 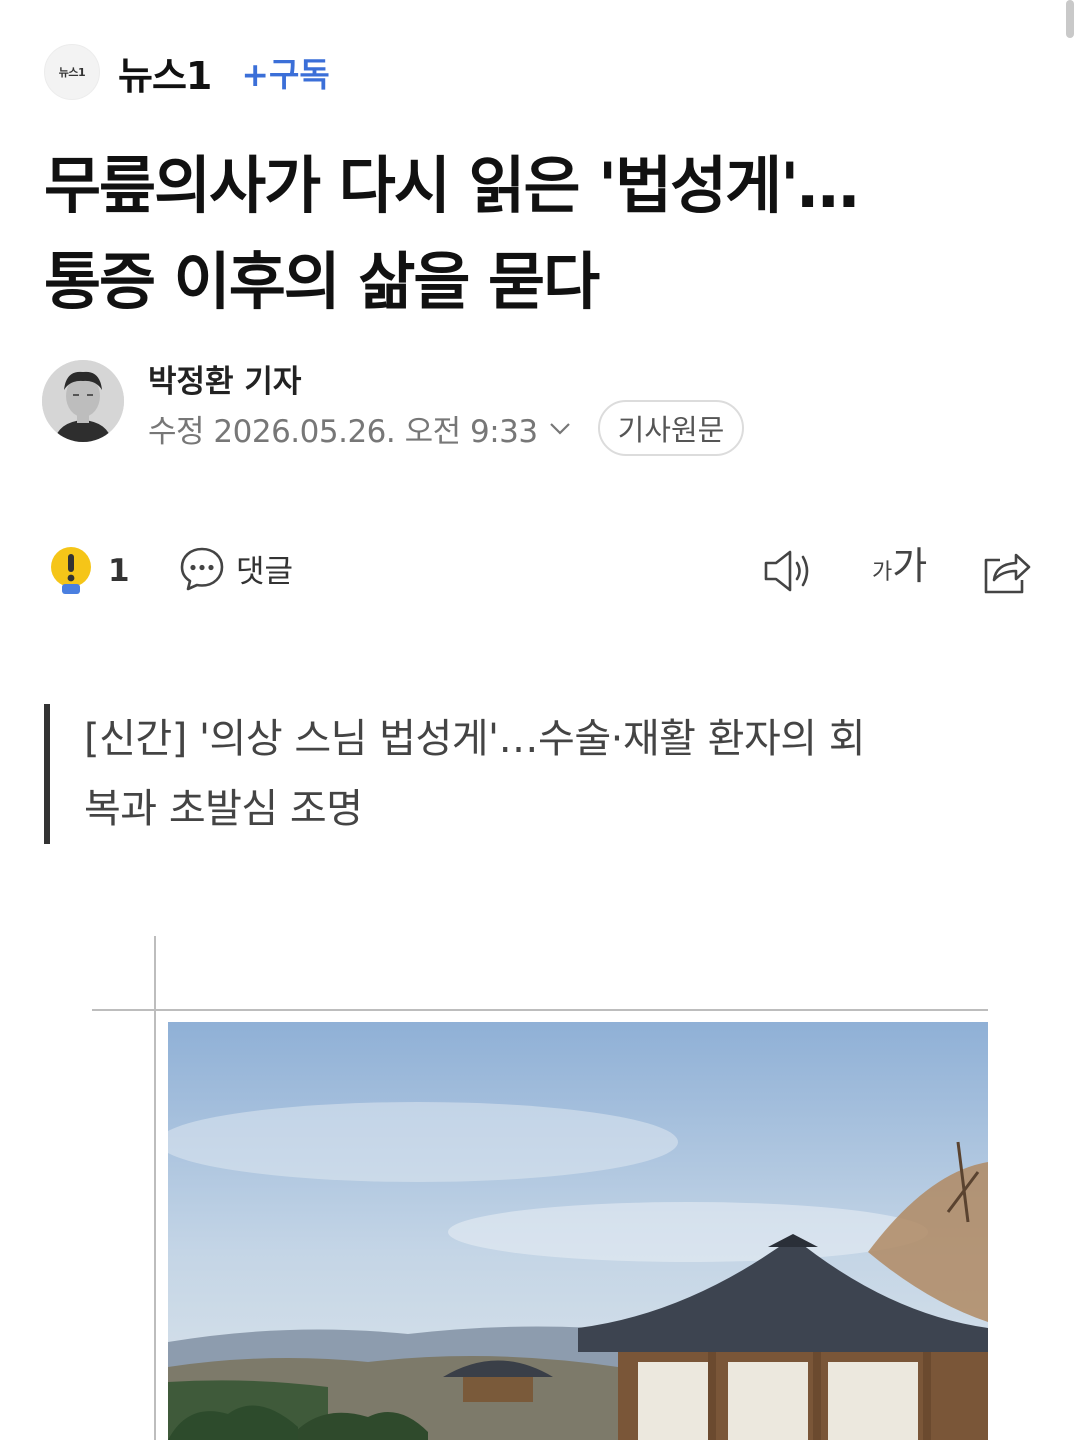 I want to click on comment-label: 댓글, so click(x=265, y=571).